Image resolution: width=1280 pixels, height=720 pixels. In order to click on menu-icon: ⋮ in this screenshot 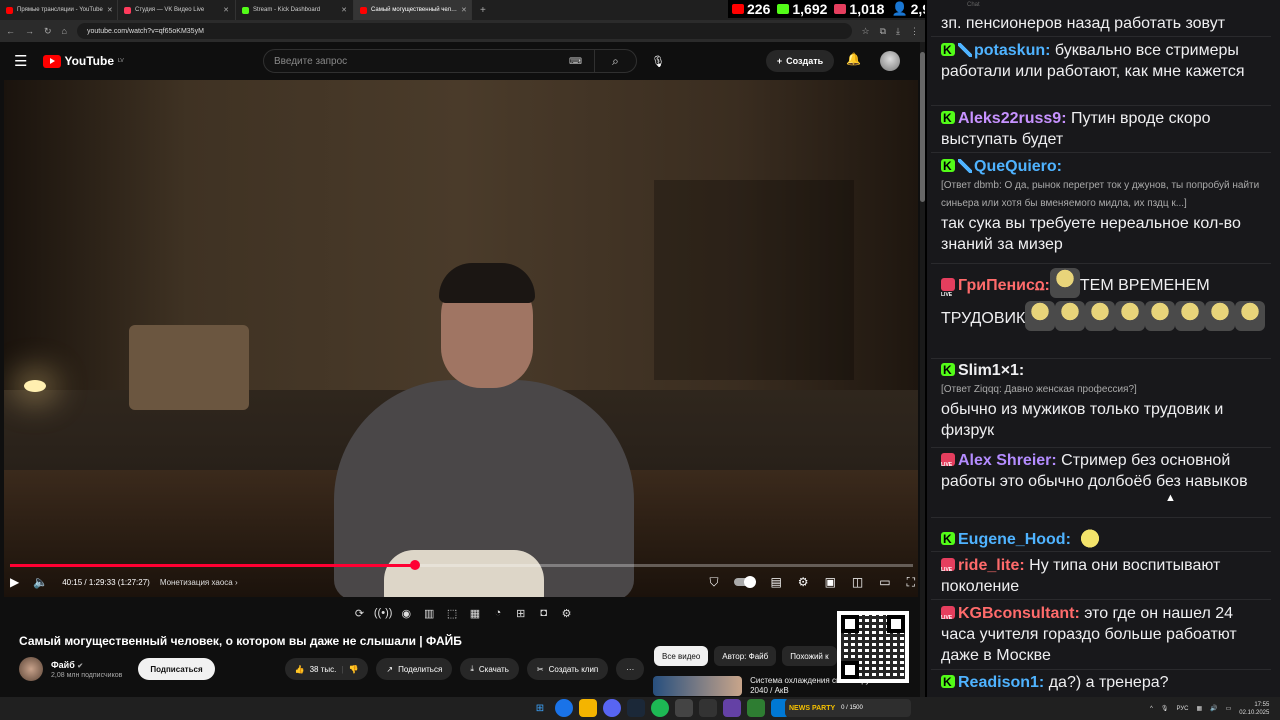, I will do `click(914, 31)`.